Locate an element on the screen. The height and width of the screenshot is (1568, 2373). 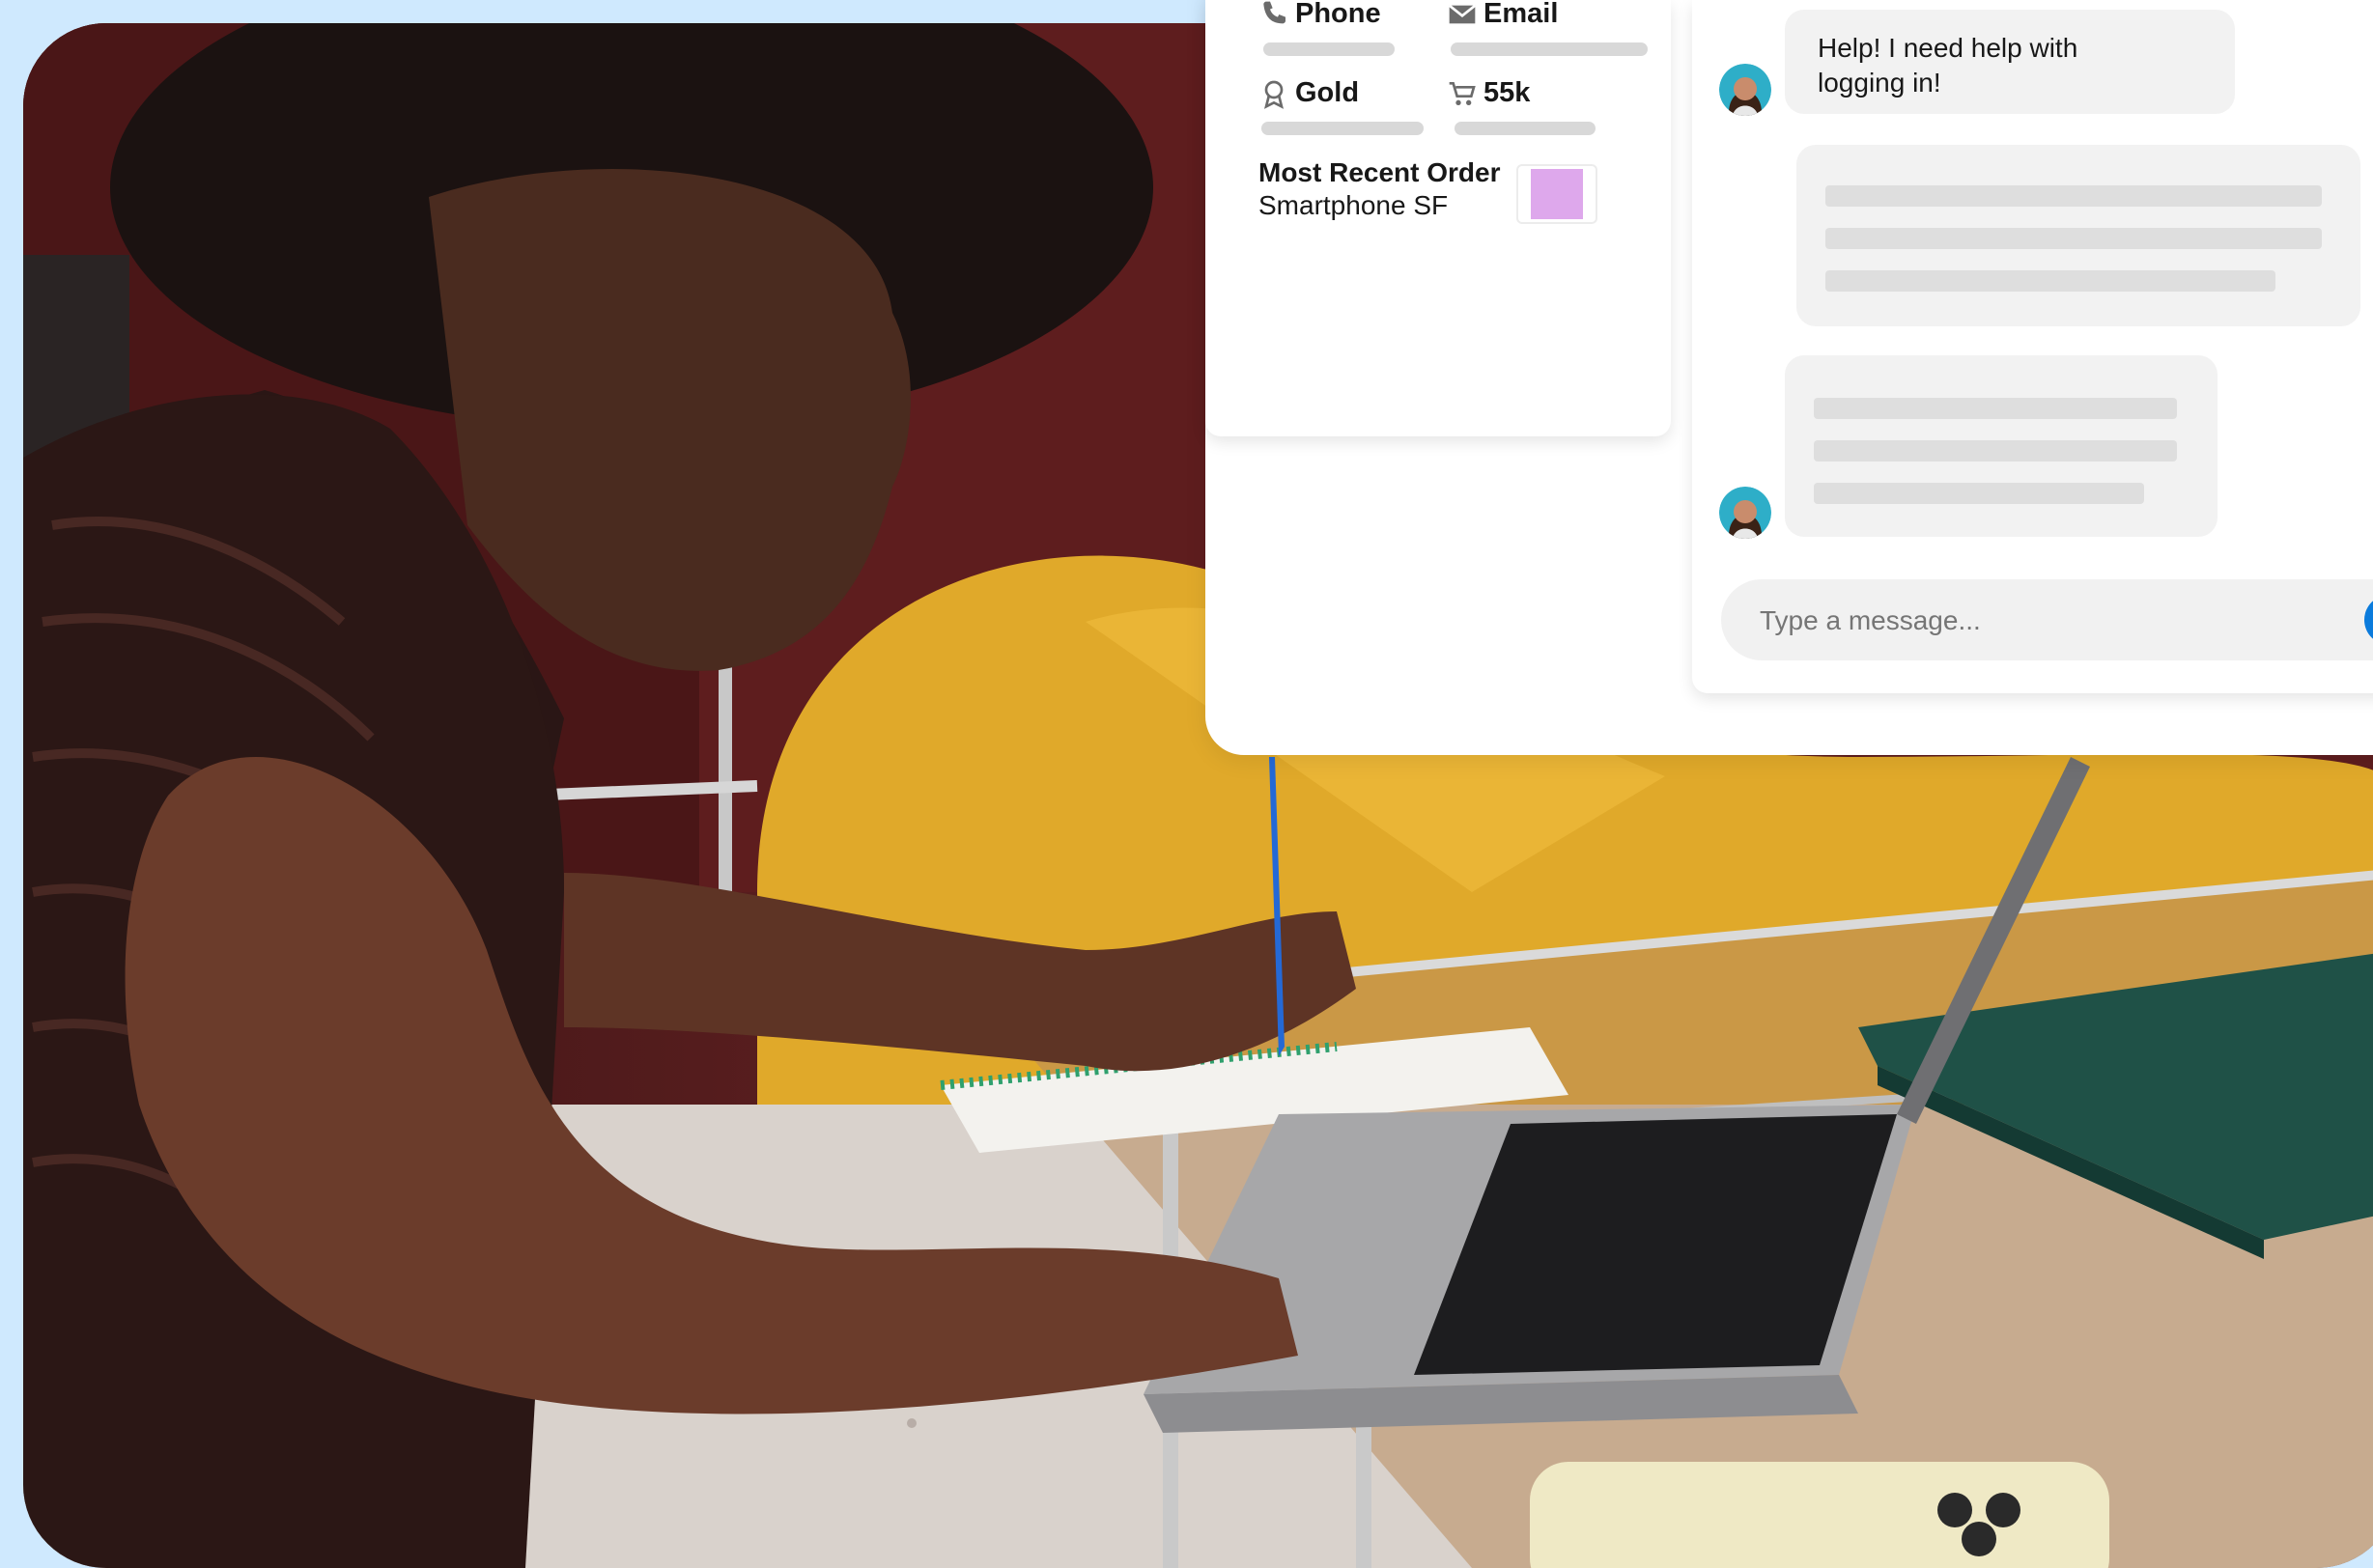
shopping-cart-icon is located at coordinates (1463, 93).